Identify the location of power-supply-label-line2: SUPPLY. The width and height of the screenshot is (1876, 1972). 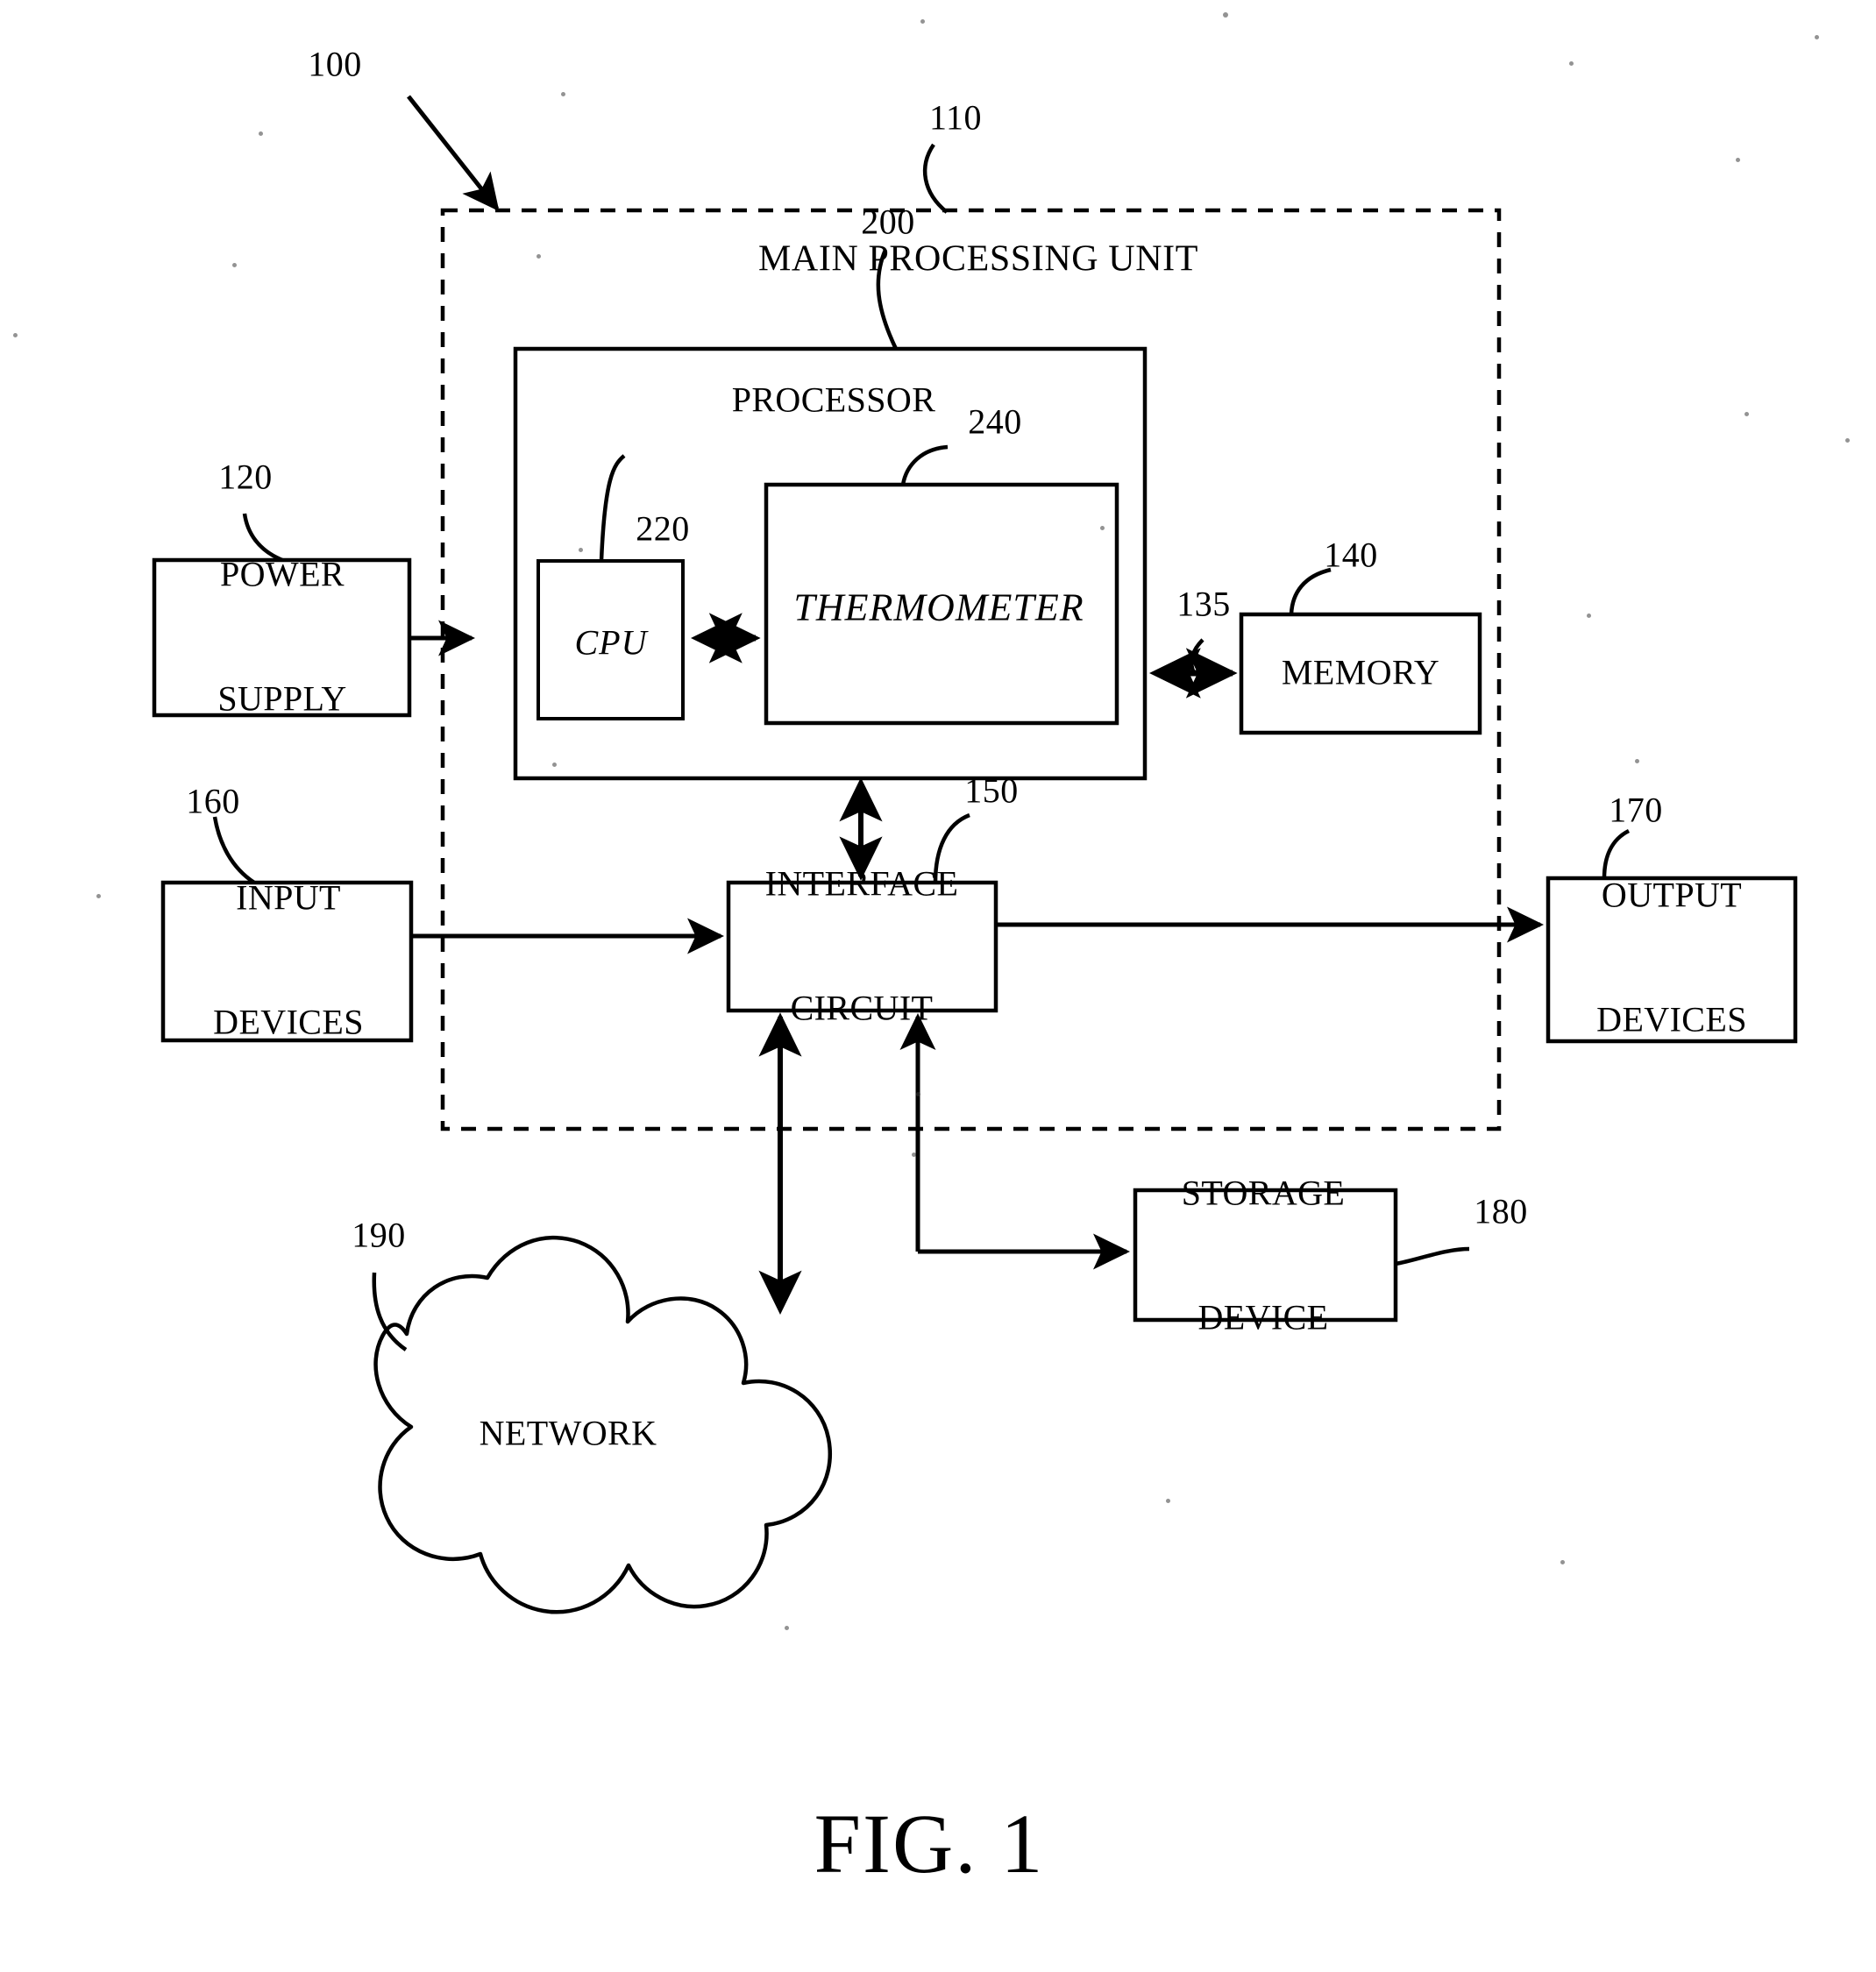
(282, 698).